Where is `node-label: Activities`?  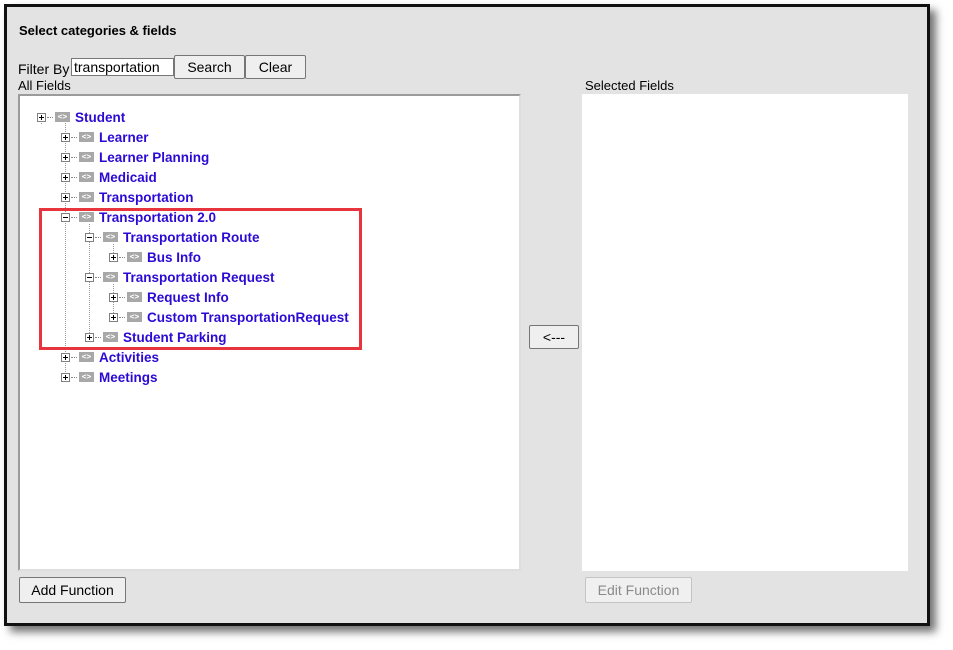
node-label: Activities is located at coordinates (129, 357).